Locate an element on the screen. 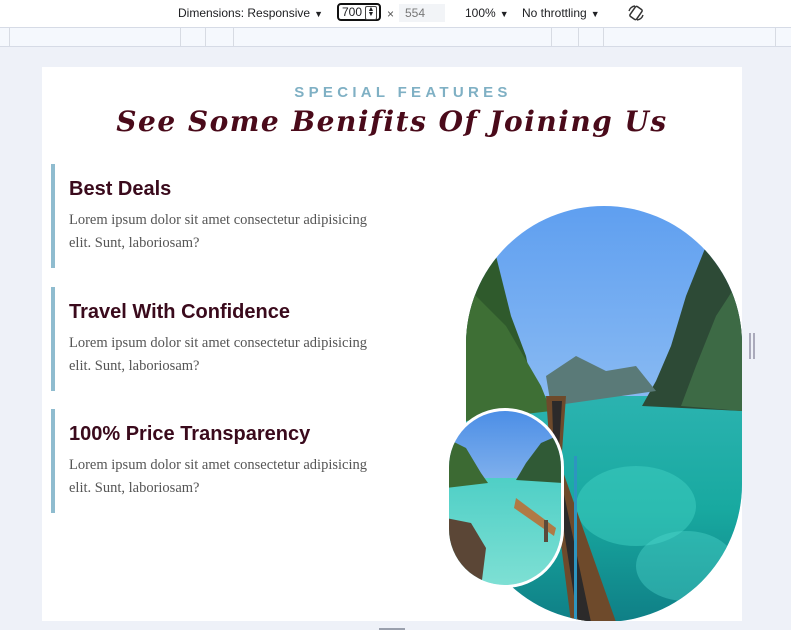 The image size is (791, 630). feature-title: Travel With Confidence is located at coordinates (179, 312).